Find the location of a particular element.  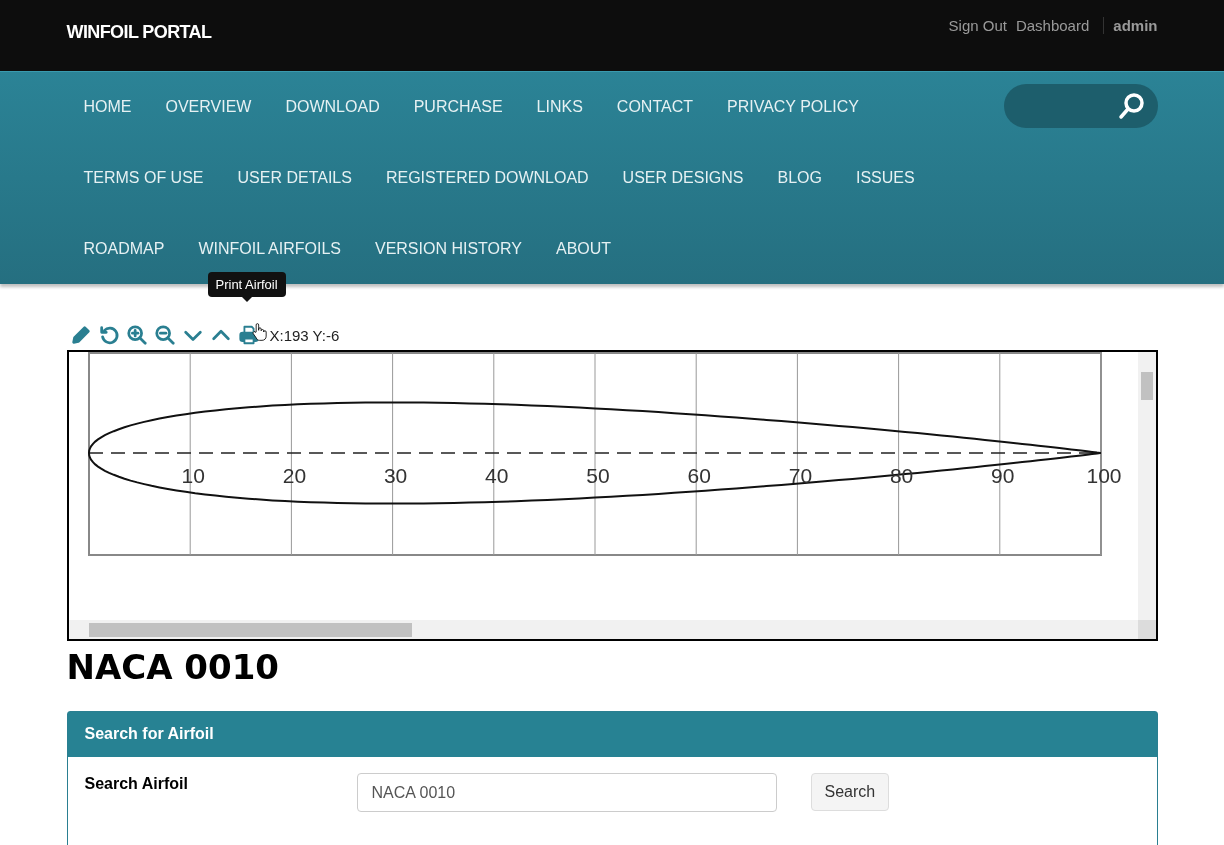

axis-label: 50 is located at coordinates (597, 475).